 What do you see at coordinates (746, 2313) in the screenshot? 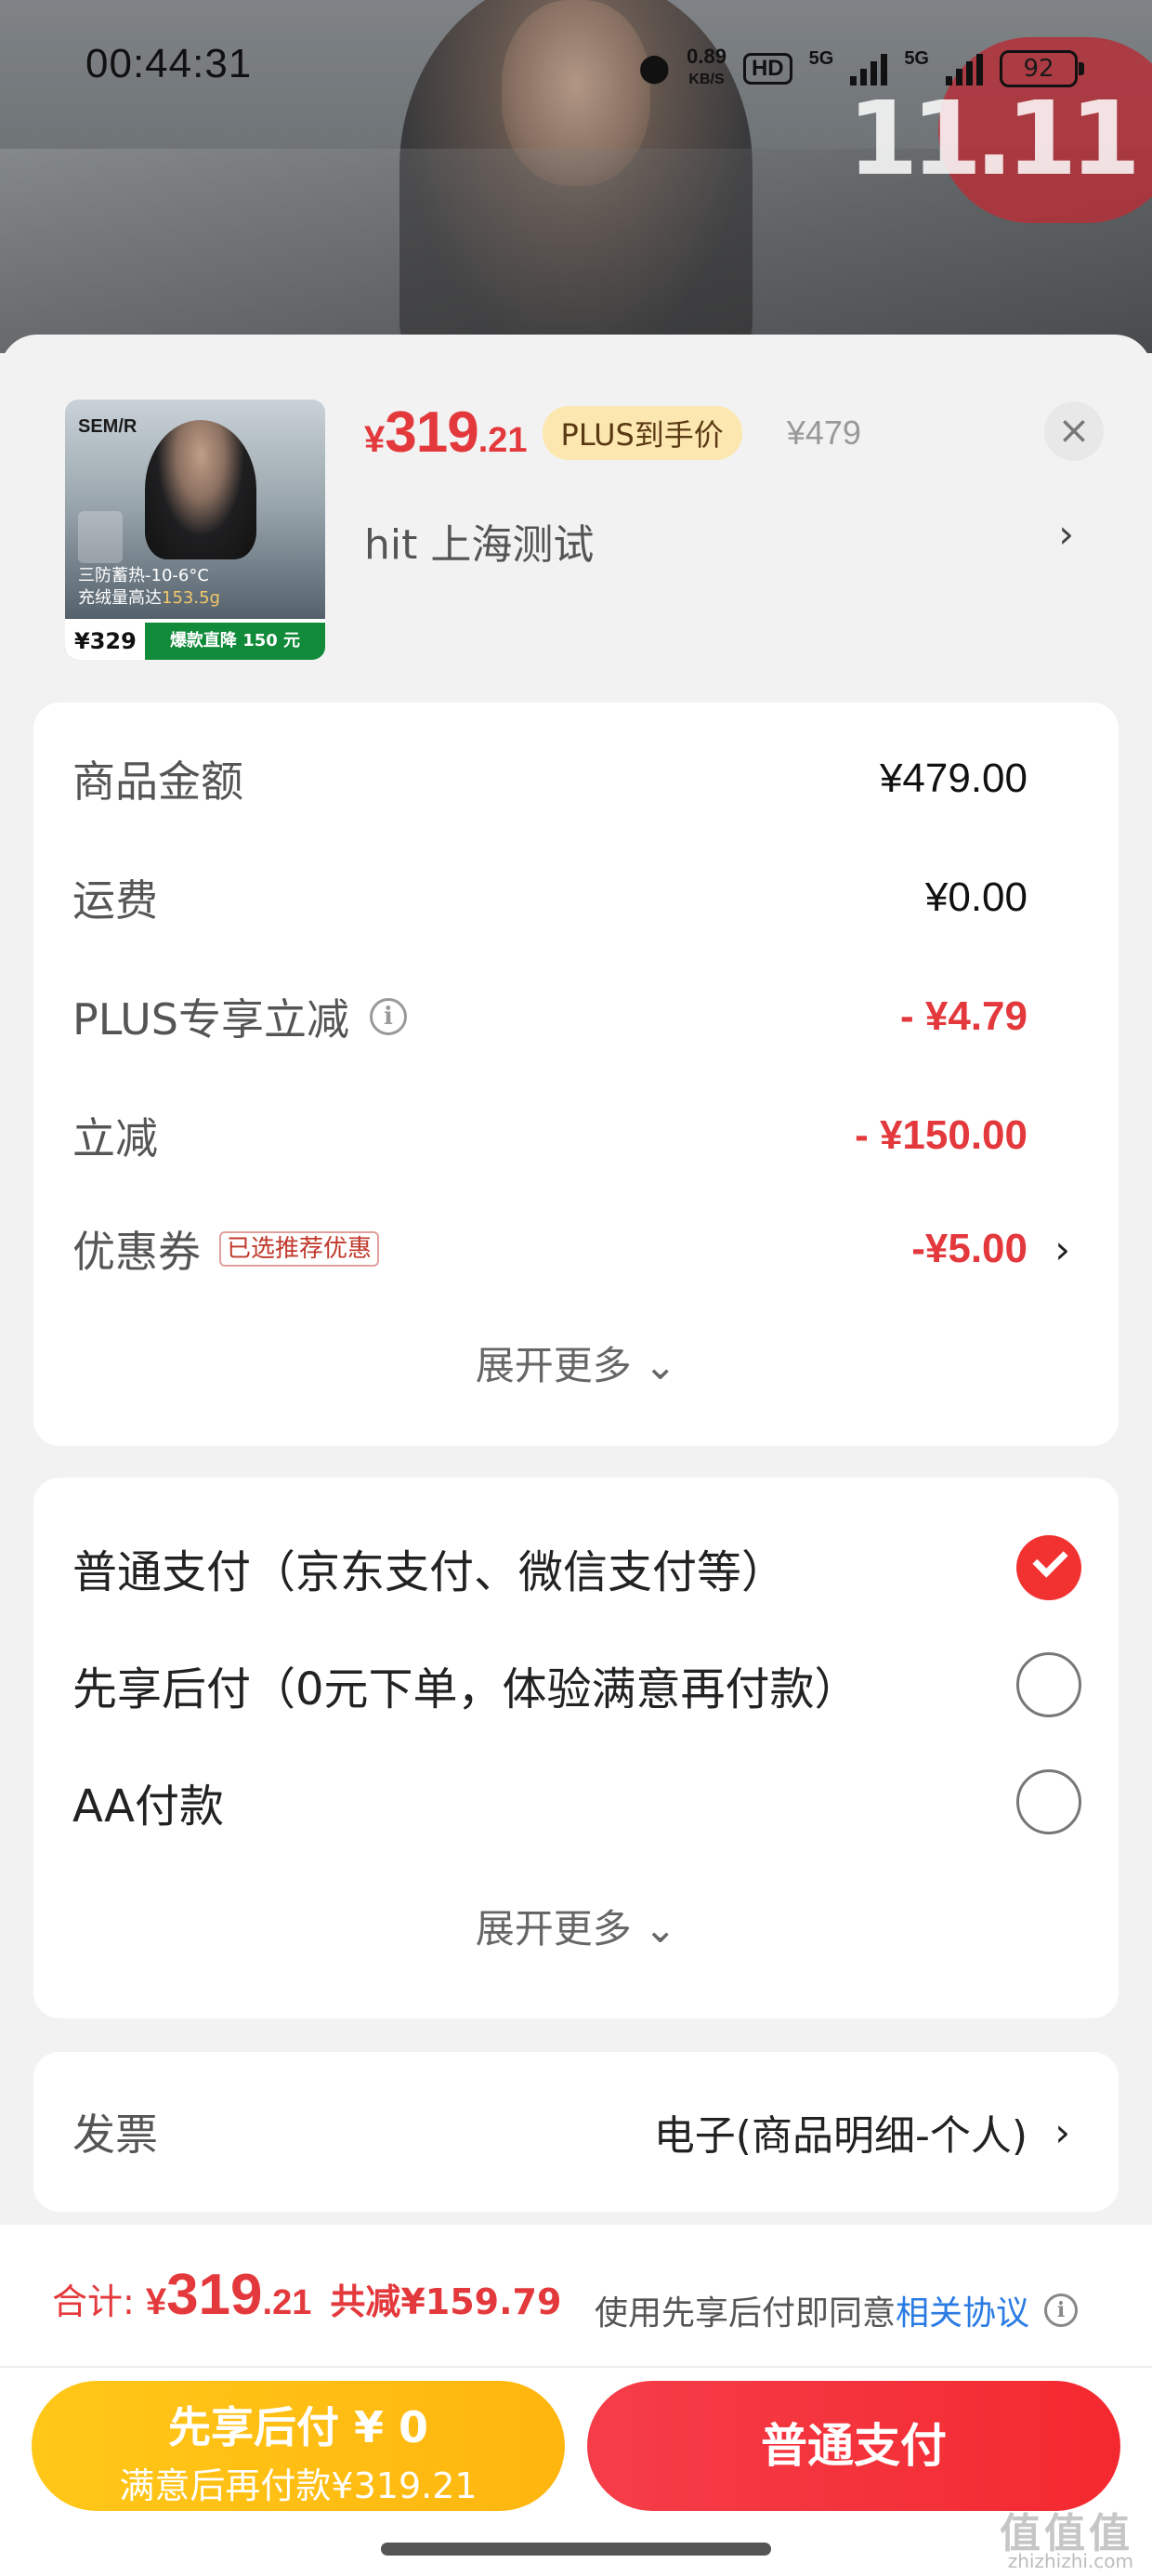
I see `agreement-text: 使用先享后付即同意` at bounding box center [746, 2313].